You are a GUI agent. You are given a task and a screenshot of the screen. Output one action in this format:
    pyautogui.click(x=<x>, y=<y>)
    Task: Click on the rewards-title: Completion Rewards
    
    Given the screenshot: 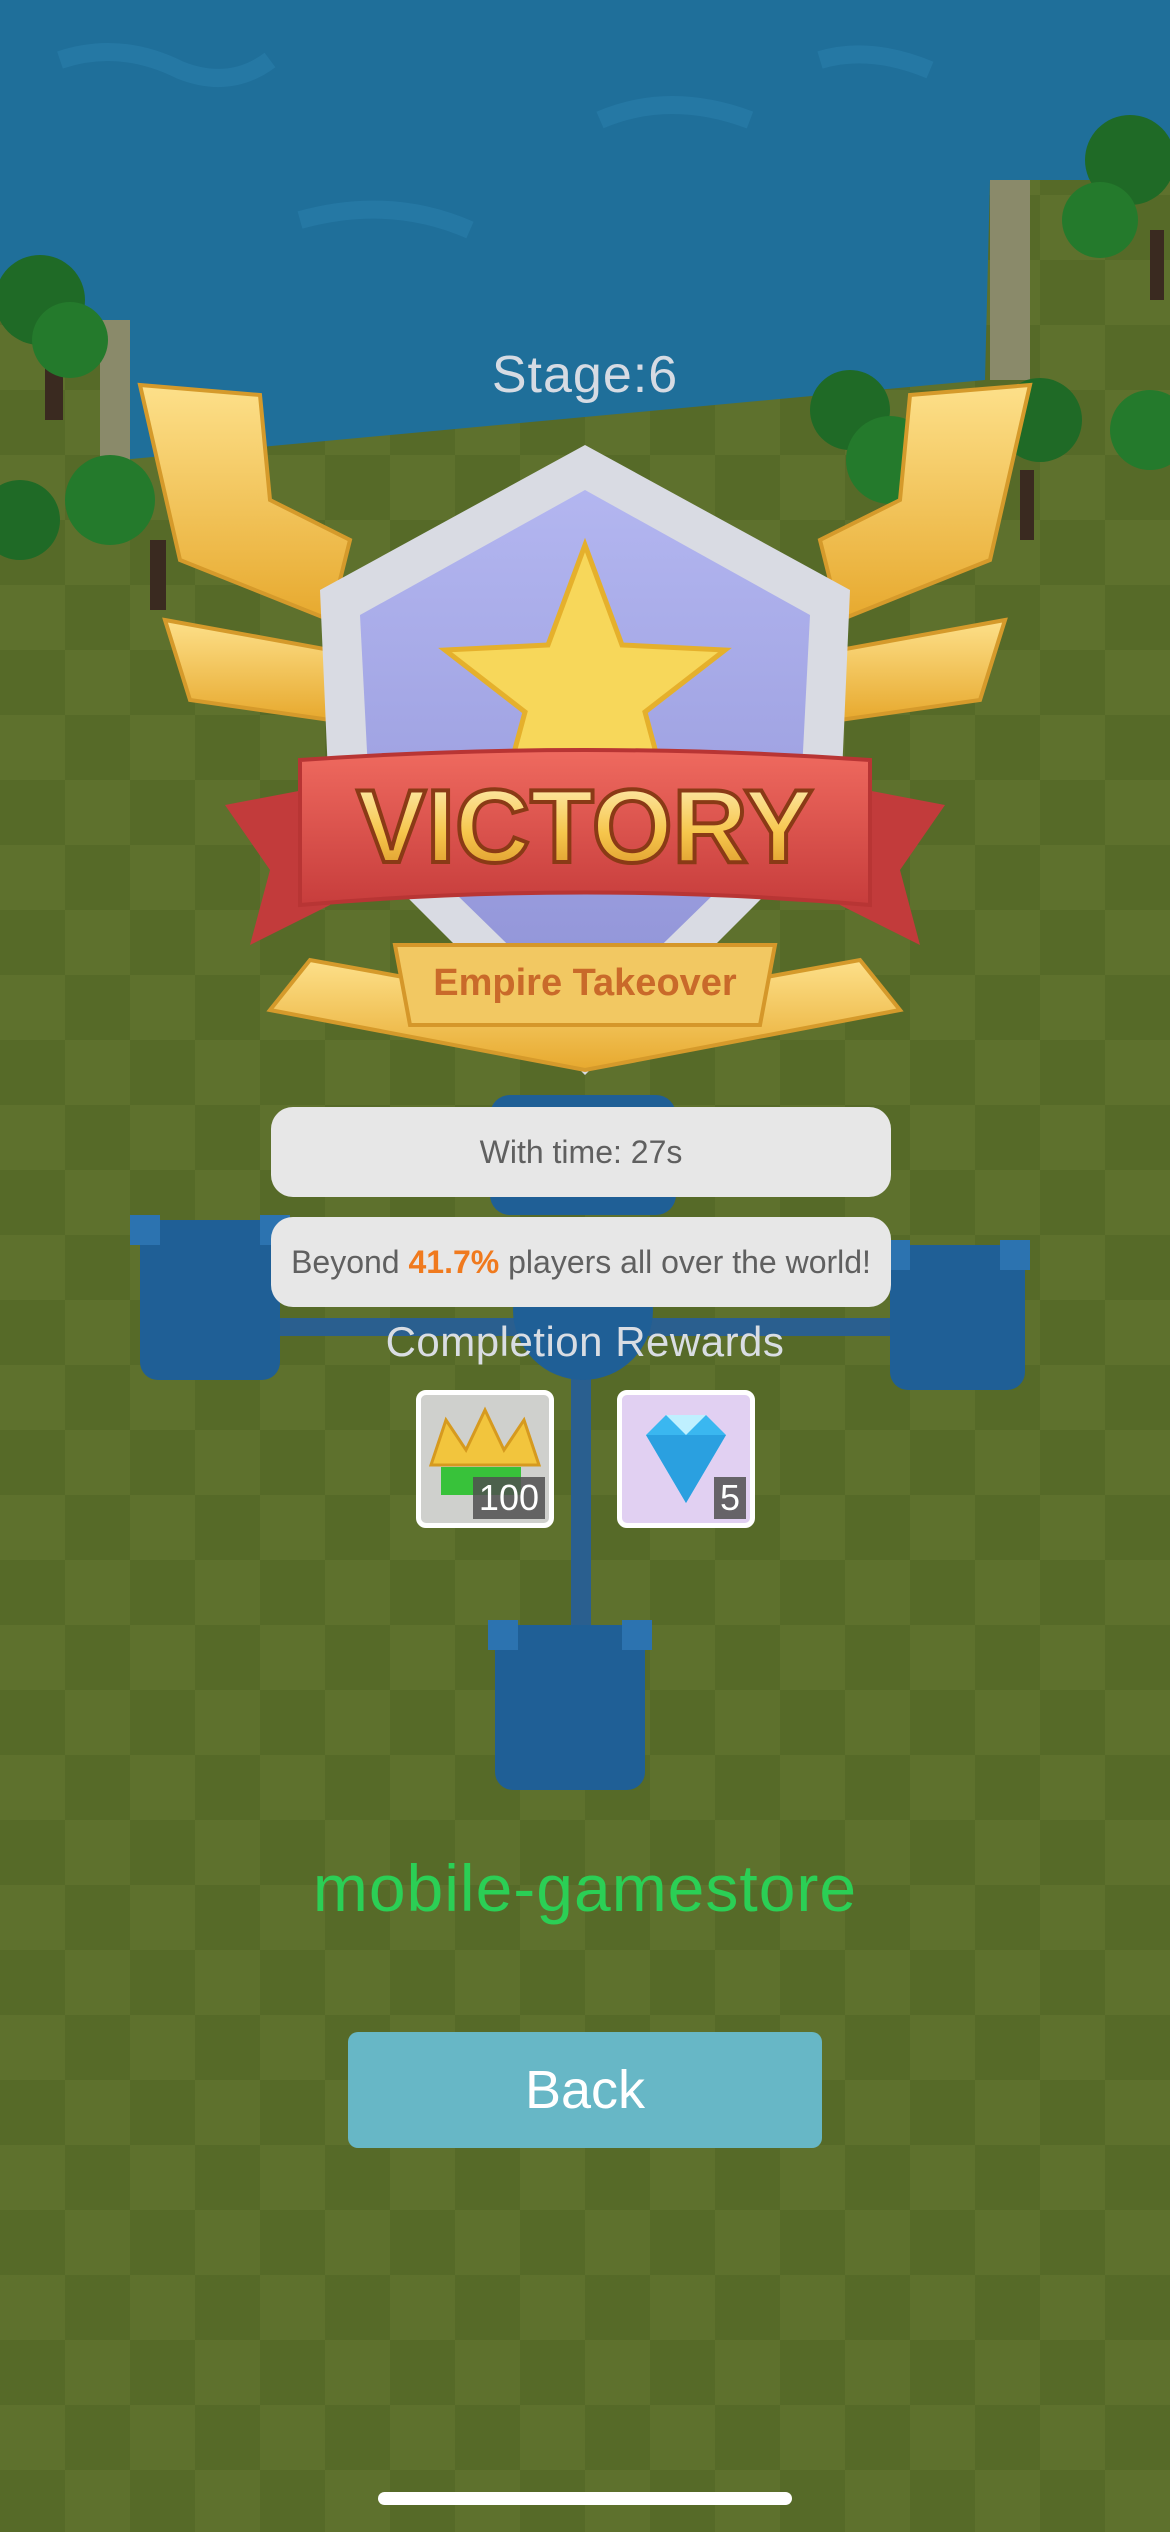 What is the action you would take?
    pyautogui.click(x=585, y=1341)
    